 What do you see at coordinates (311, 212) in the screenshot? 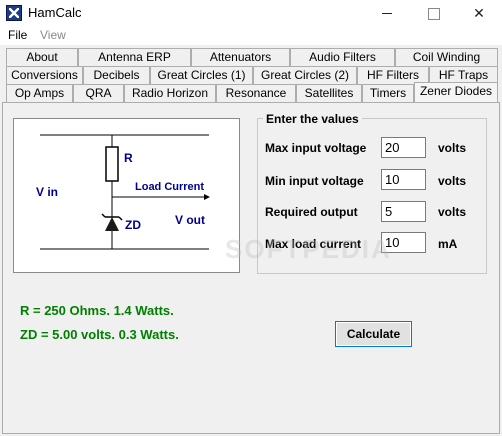
I see `required-output-label: Required output` at bounding box center [311, 212].